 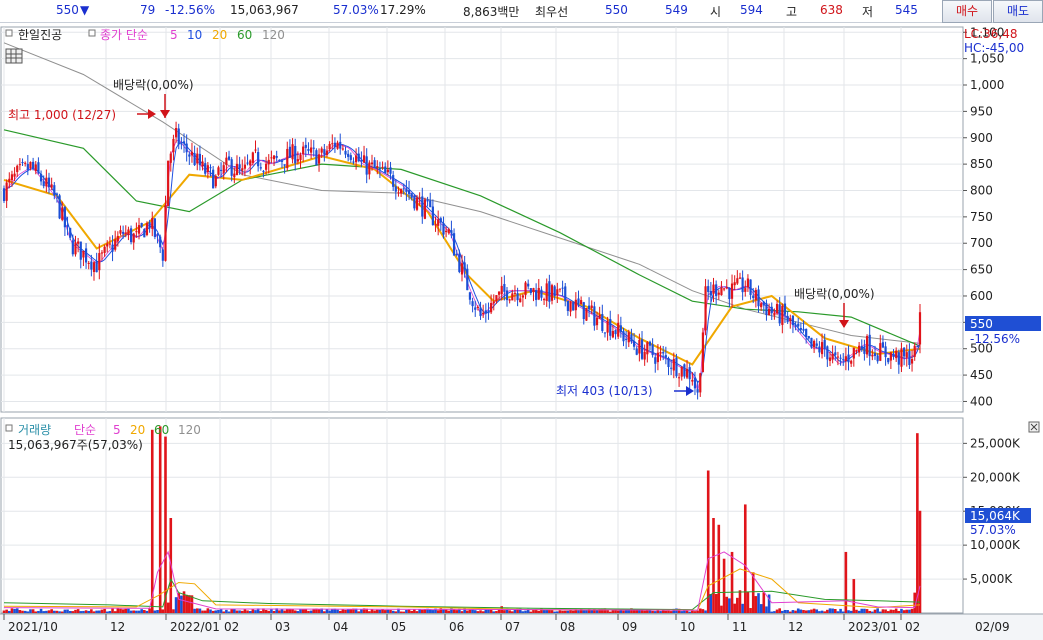 I want to click on price-tick-label: 950, so click(x=981, y=111).